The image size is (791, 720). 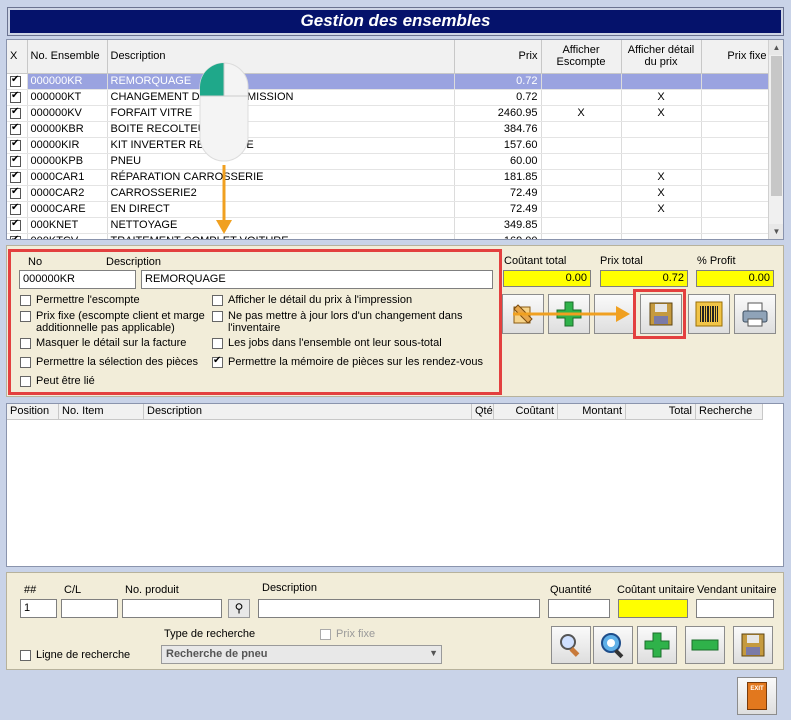 What do you see at coordinates (776, 126) in the screenshot?
I see `scroll-thumb` at bounding box center [776, 126].